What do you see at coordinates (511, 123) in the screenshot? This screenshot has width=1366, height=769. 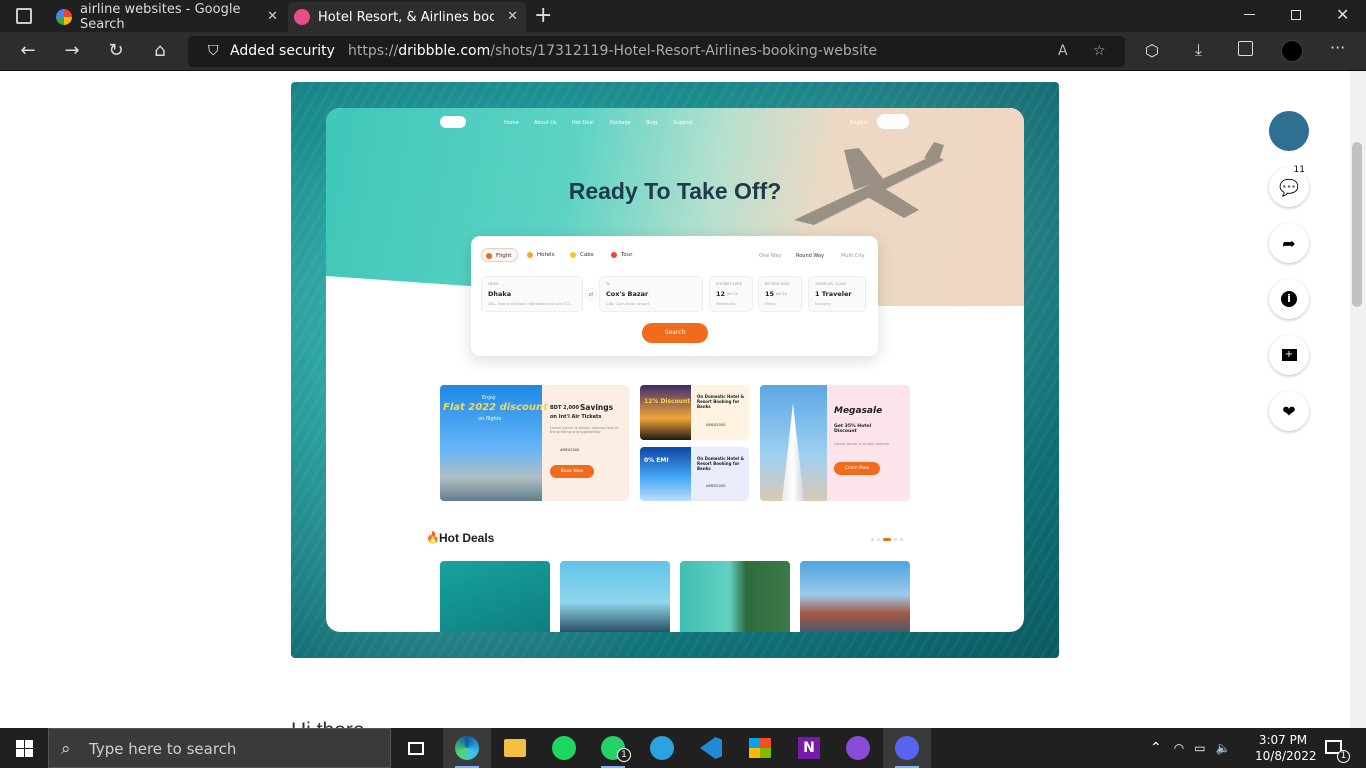 I see `nav-home: Home` at bounding box center [511, 123].